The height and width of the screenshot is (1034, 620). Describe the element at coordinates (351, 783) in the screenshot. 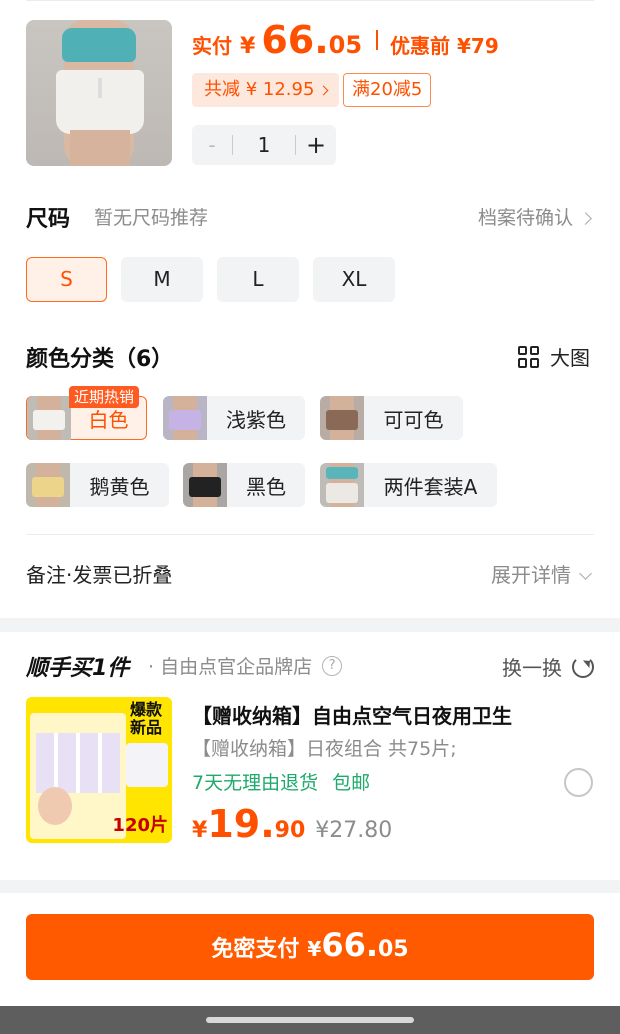

I see `free-shipping: 包邮` at that location.